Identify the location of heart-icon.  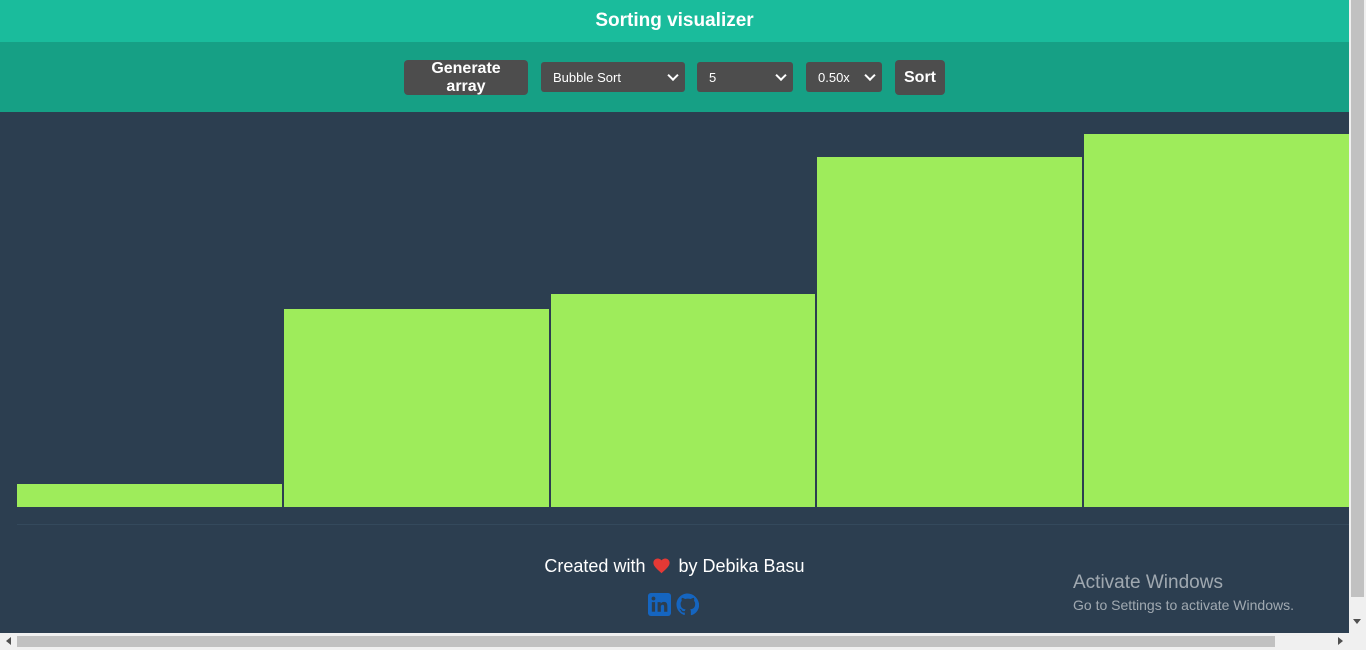
(661, 568).